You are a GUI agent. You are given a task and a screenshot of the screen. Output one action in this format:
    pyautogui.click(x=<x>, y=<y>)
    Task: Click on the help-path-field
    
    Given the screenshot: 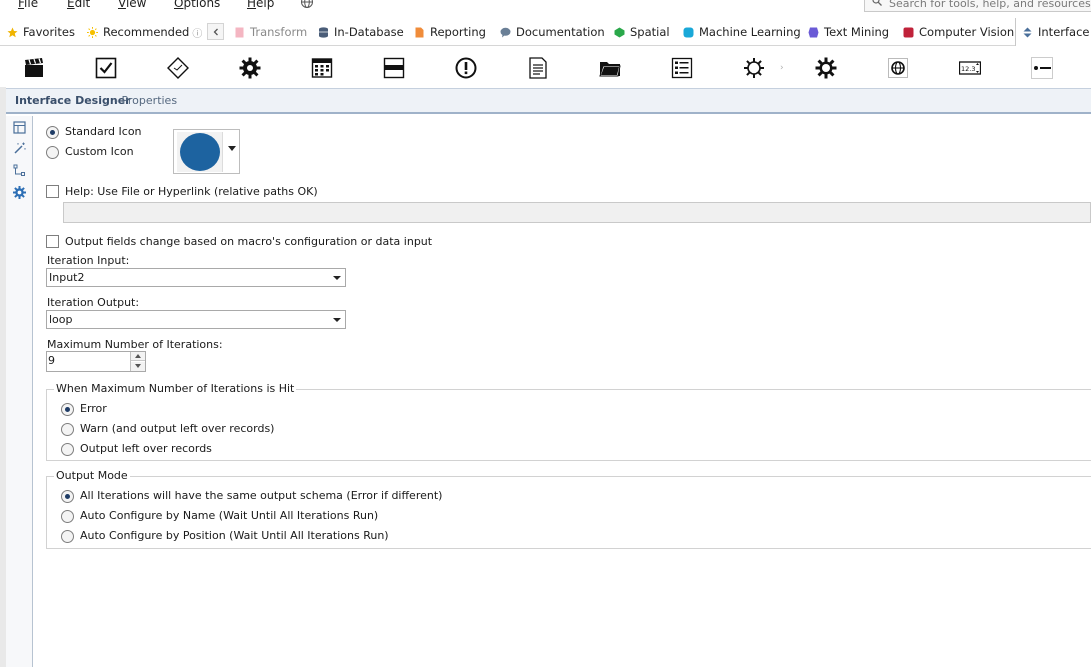 What is the action you would take?
    pyautogui.click(x=577, y=212)
    